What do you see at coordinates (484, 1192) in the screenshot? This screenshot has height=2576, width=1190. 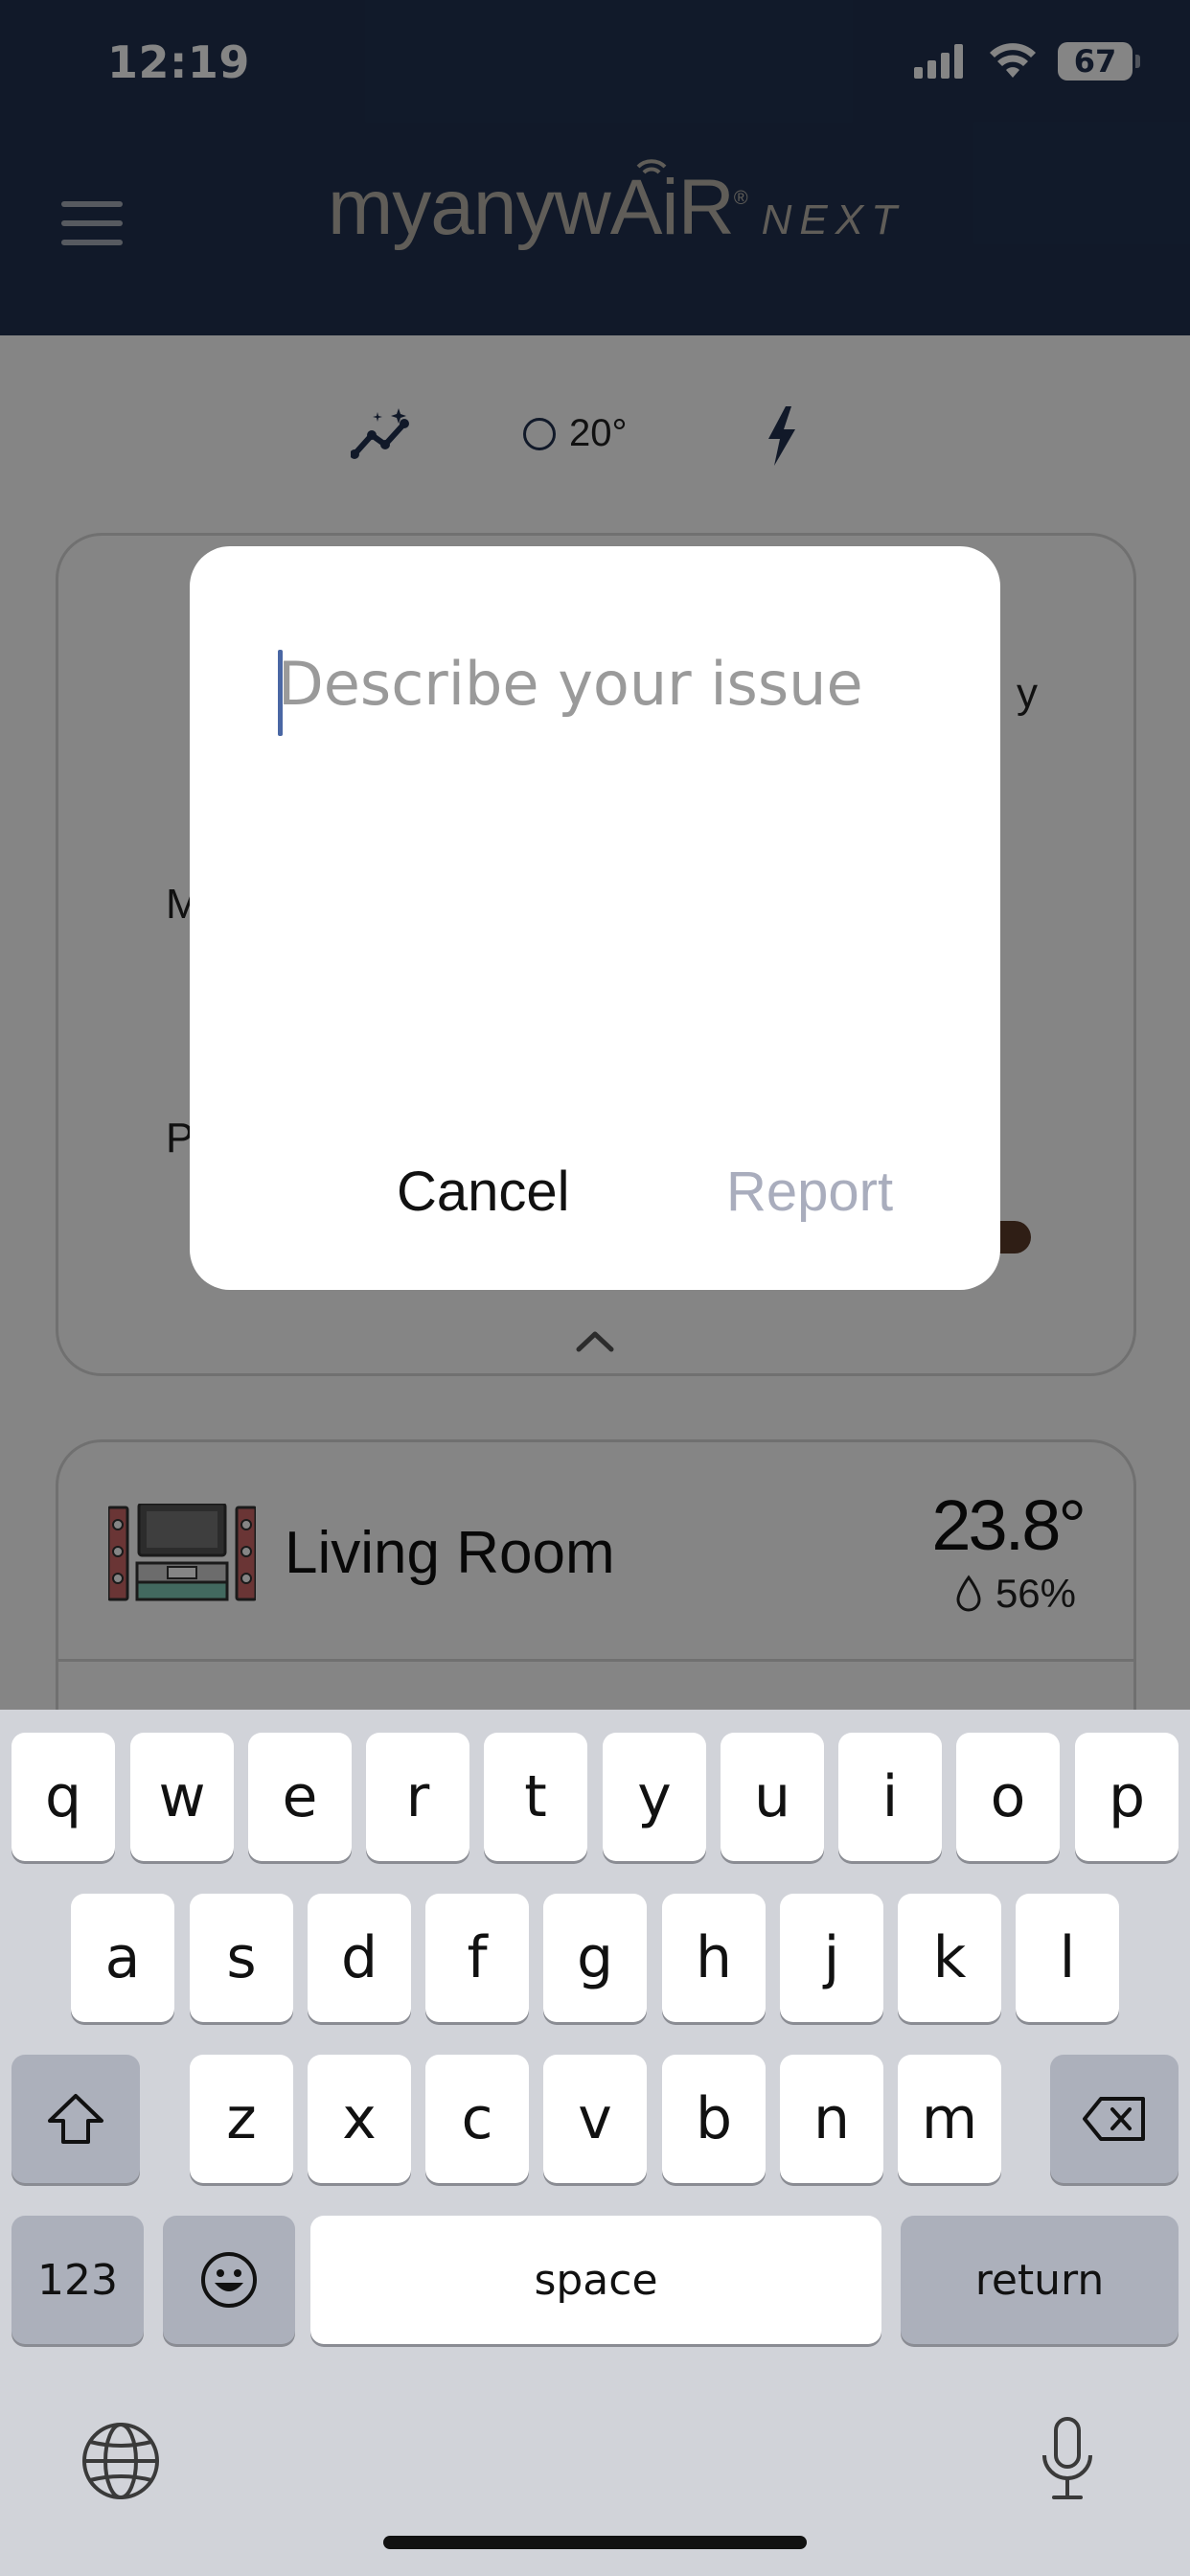 I see `cancel-button: Cancel` at bounding box center [484, 1192].